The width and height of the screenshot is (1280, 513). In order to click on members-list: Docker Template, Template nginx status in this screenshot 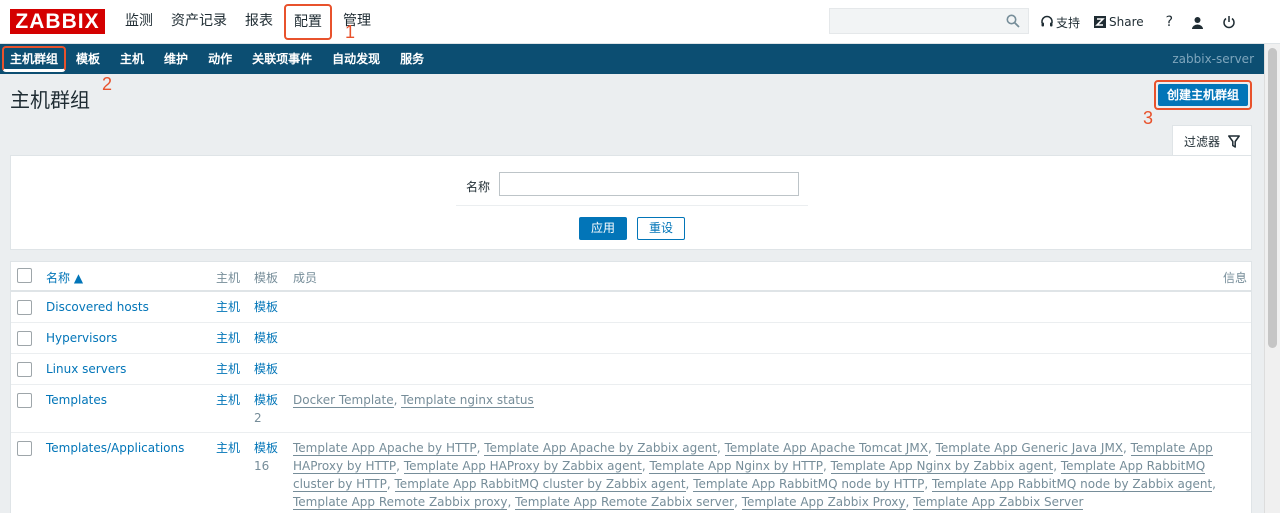, I will do `click(413, 400)`.